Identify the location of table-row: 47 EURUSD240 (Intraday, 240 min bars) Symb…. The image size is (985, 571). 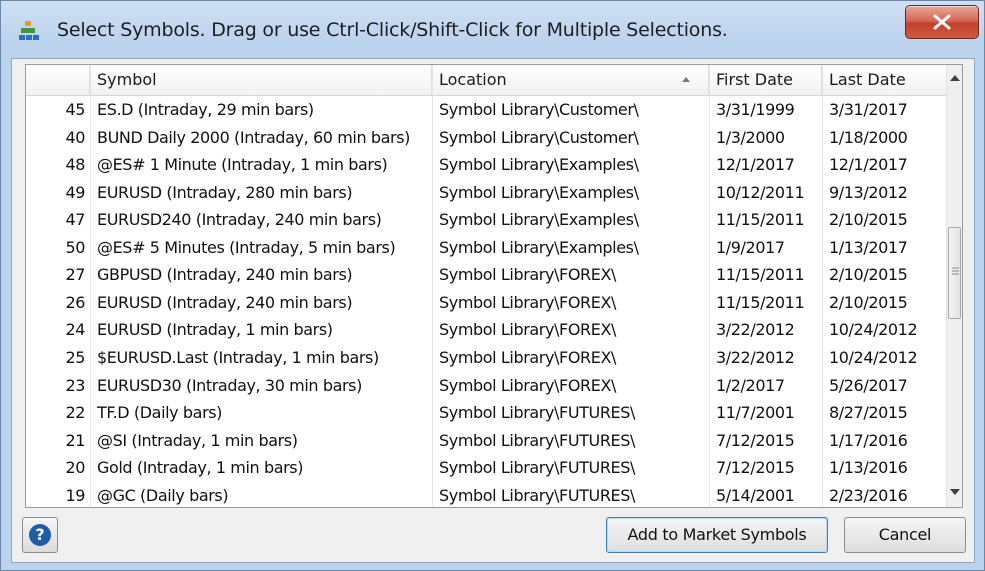
(486, 219).